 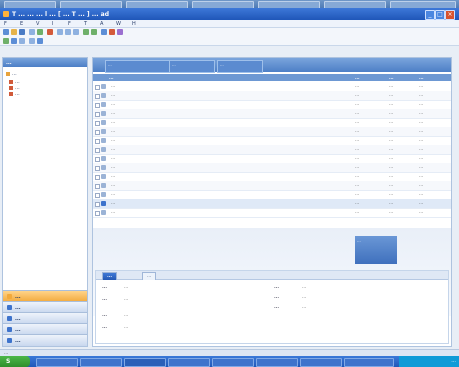 What do you see at coordinates (118, 24) in the screenshot?
I see `menu-item: W` at bounding box center [118, 24].